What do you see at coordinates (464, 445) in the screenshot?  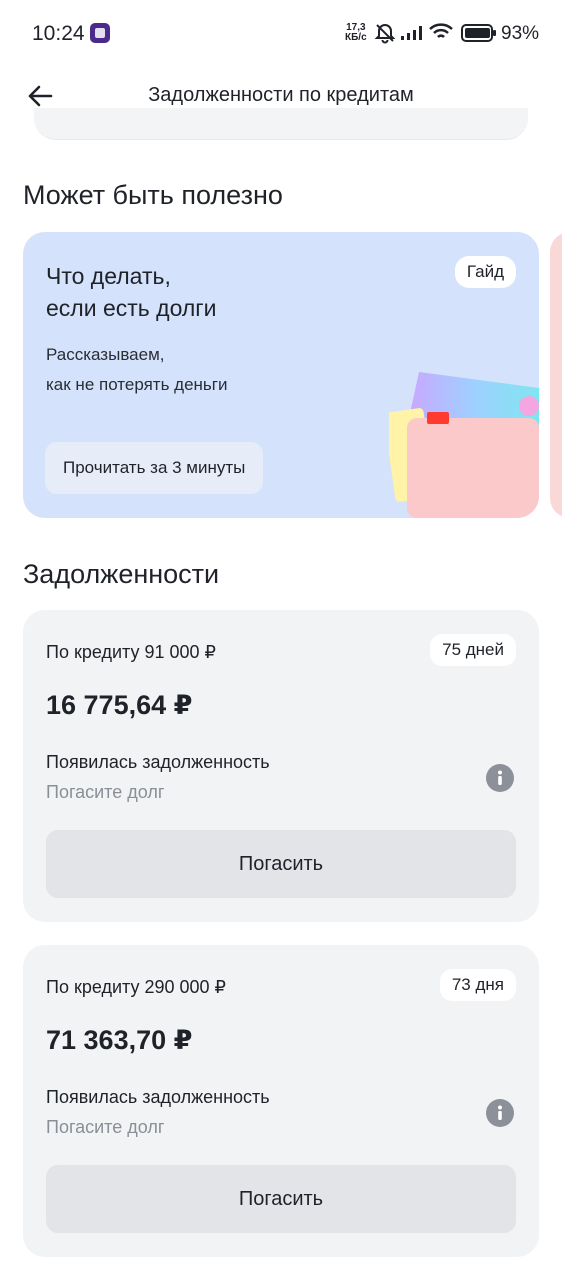 I see `wallet-illustration-icon` at bounding box center [464, 445].